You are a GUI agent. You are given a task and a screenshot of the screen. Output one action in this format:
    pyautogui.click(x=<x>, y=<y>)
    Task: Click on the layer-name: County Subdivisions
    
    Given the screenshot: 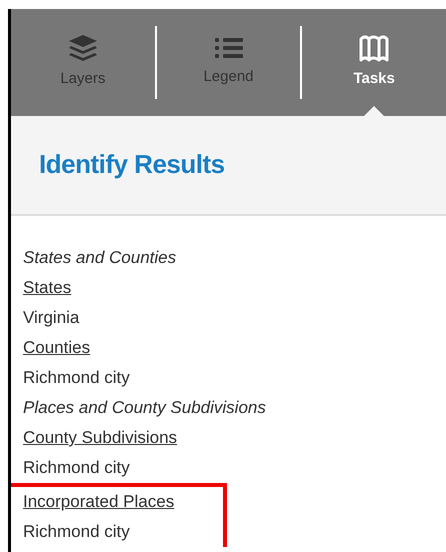 What is the action you would take?
    pyautogui.click(x=100, y=438)
    